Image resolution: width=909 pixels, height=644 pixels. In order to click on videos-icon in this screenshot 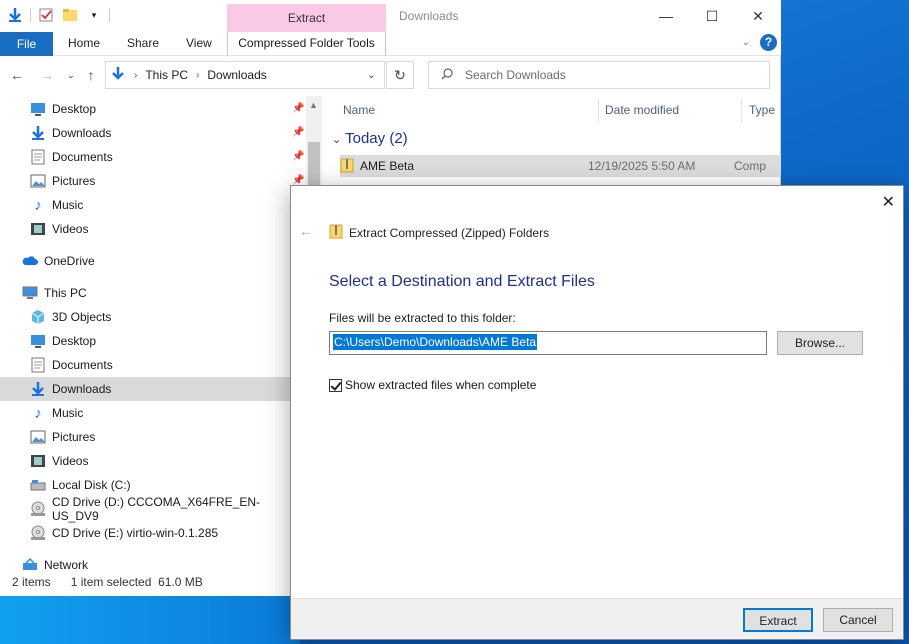, I will do `click(38, 461)`.